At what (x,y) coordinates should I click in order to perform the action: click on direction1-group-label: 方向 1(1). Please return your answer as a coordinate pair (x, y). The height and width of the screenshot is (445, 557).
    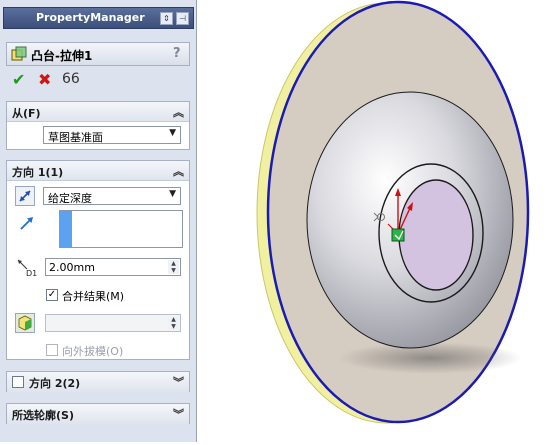
    Looking at the image, I should click on (38, 172).